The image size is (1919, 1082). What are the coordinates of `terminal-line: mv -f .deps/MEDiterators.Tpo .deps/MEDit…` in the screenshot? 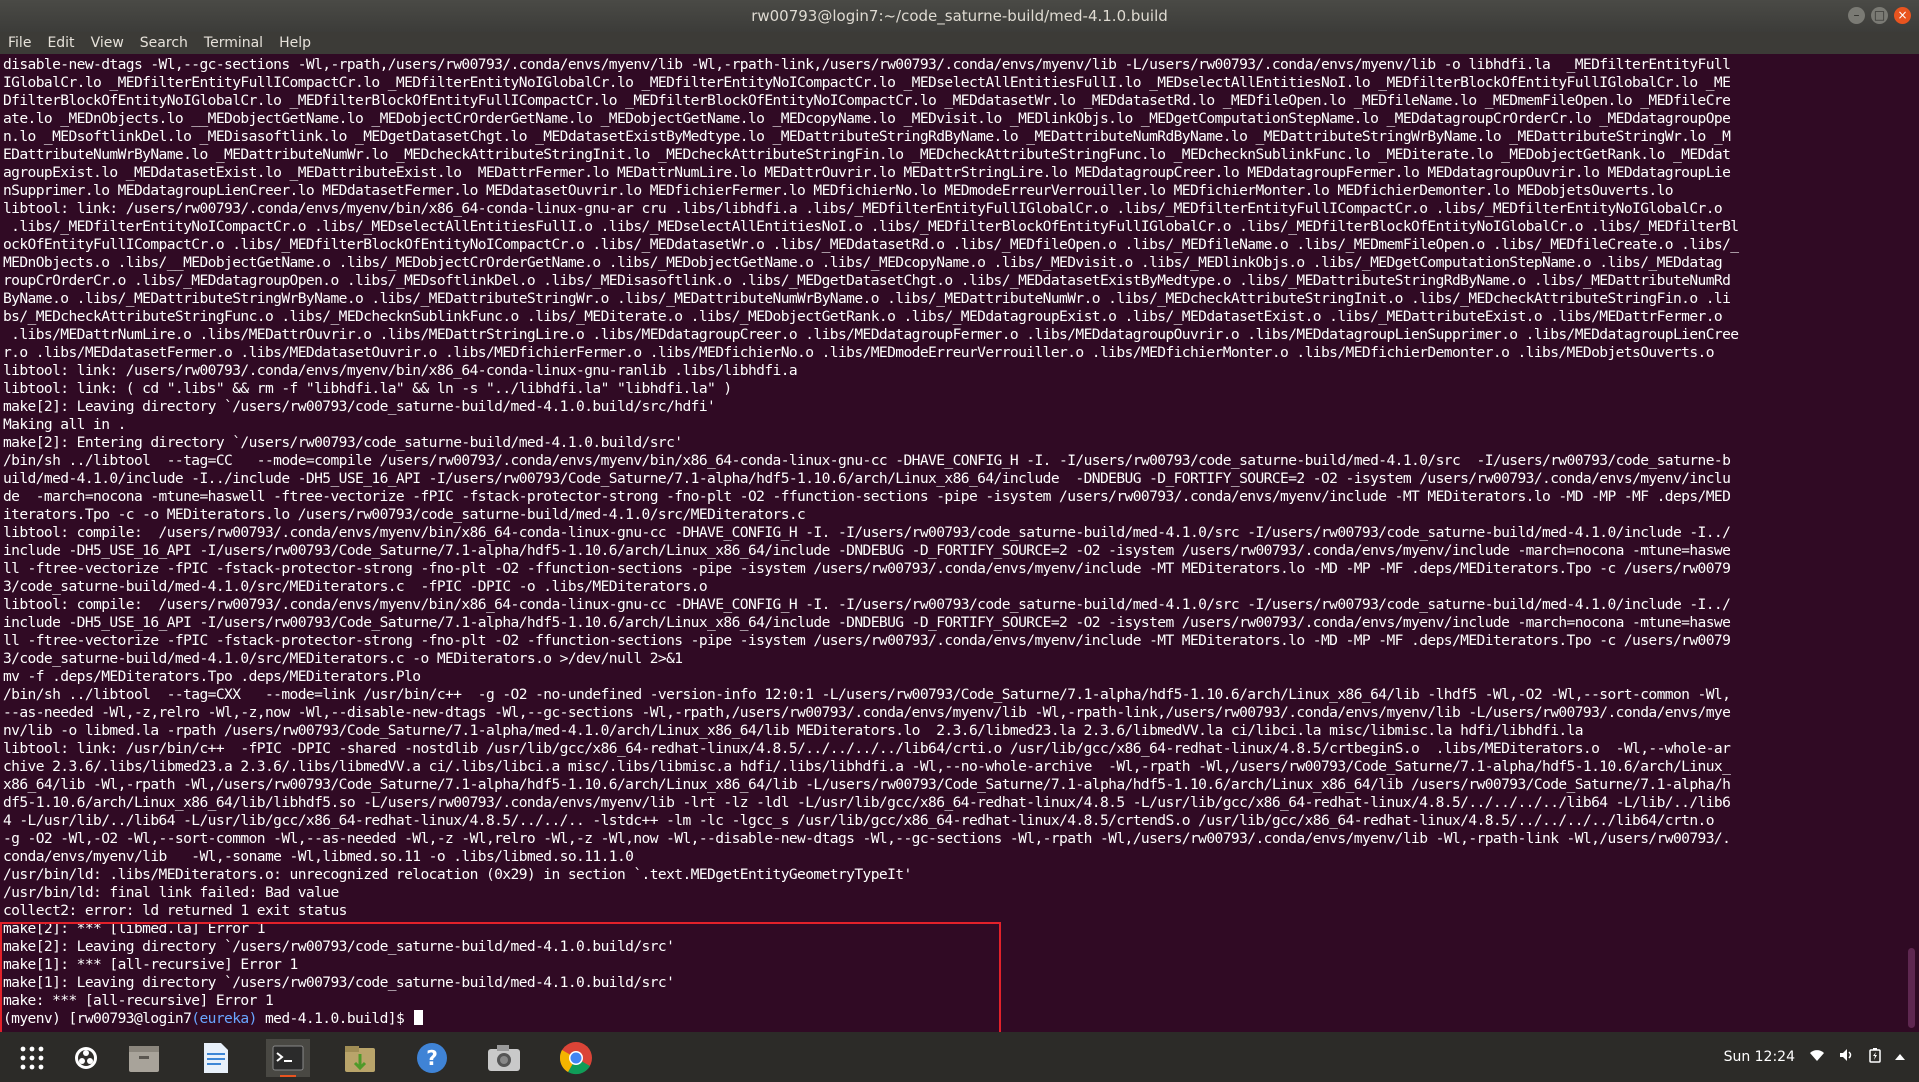 It's located at (212, 676).